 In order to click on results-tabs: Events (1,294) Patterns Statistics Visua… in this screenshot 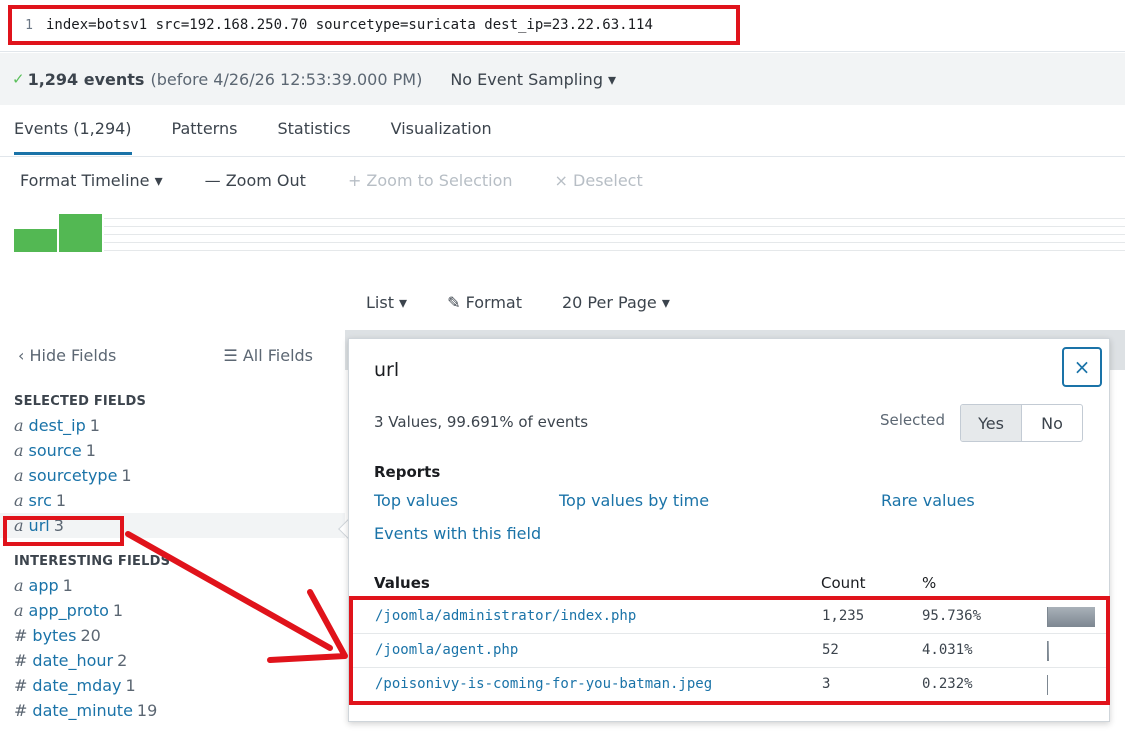, I will do `click(562, 130)`.